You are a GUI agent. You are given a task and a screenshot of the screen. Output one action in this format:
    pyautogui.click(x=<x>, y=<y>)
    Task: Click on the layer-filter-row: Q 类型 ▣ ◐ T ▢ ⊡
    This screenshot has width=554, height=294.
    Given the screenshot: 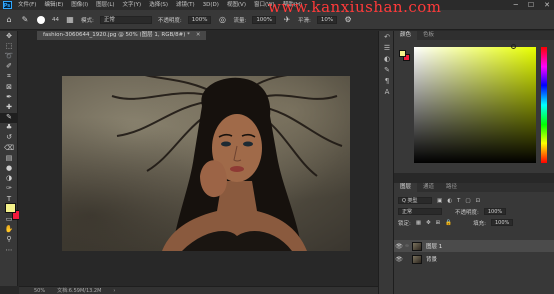 What is the action you would take?
    pyautogui.click(x=474, y=200)
    